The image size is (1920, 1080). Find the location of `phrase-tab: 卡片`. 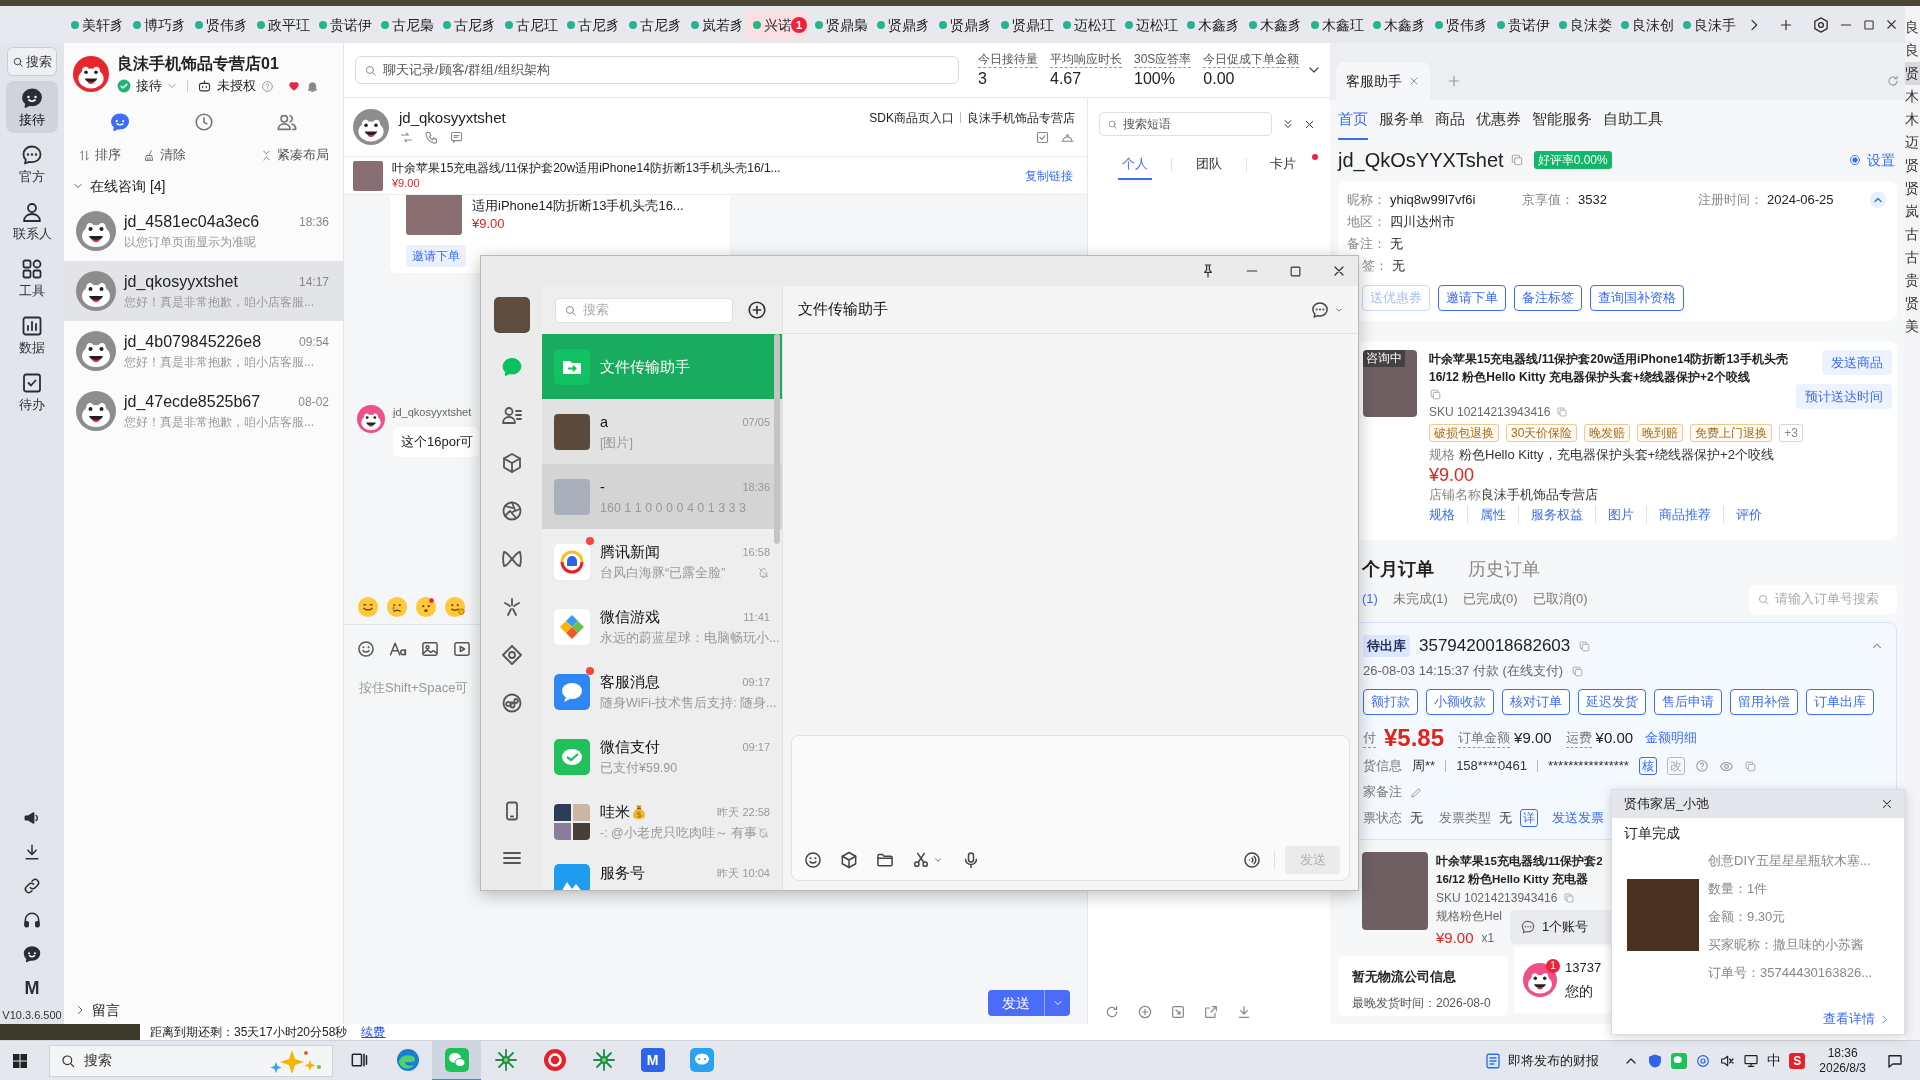

phrase-tab: 卡片 is located at coordinates (1283, 165).